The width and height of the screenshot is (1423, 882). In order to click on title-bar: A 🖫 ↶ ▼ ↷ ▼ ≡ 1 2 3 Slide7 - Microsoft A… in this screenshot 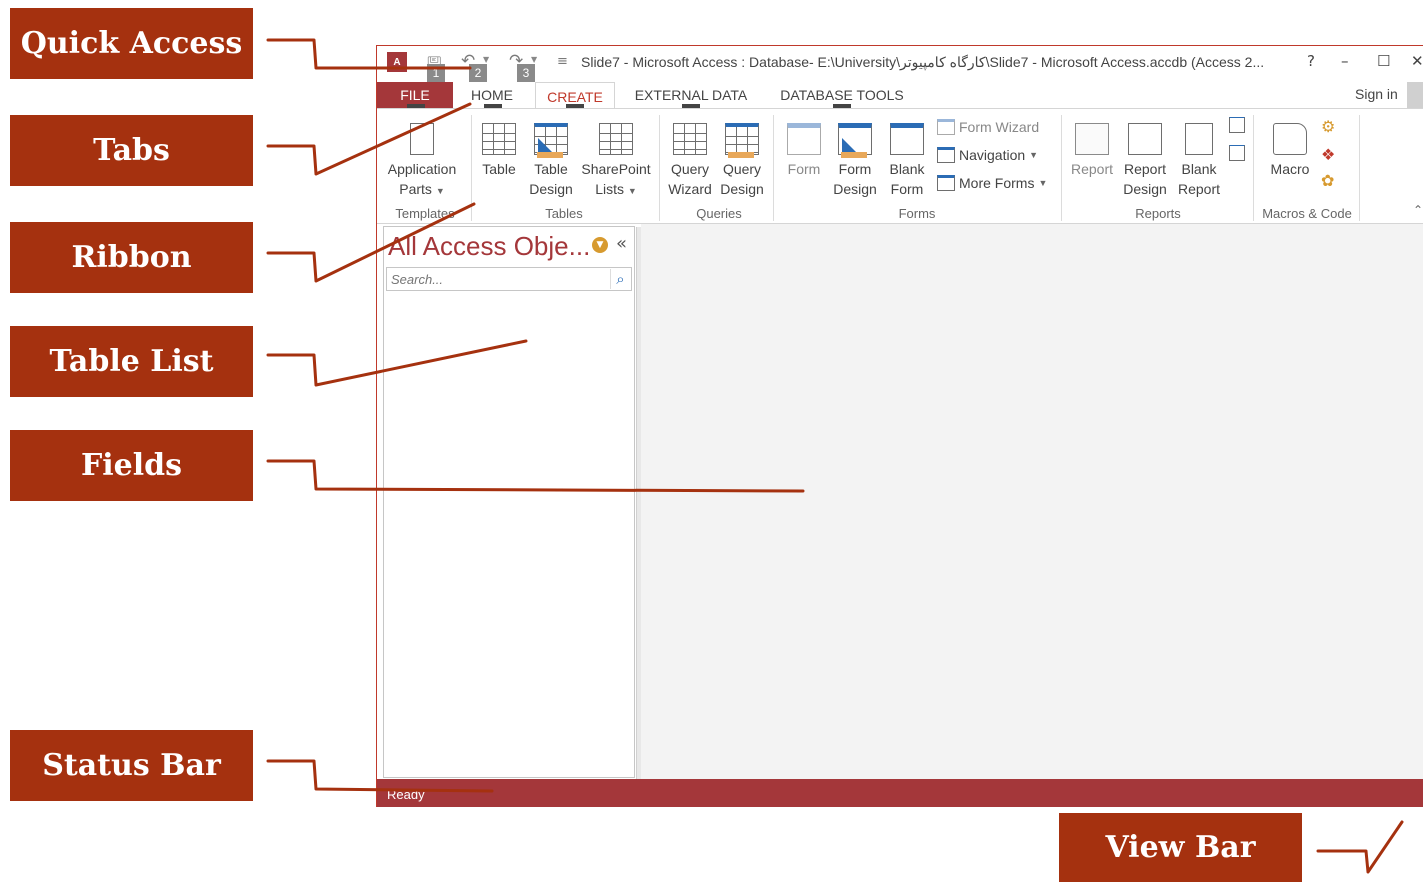, I will do `click(900, 64)`.